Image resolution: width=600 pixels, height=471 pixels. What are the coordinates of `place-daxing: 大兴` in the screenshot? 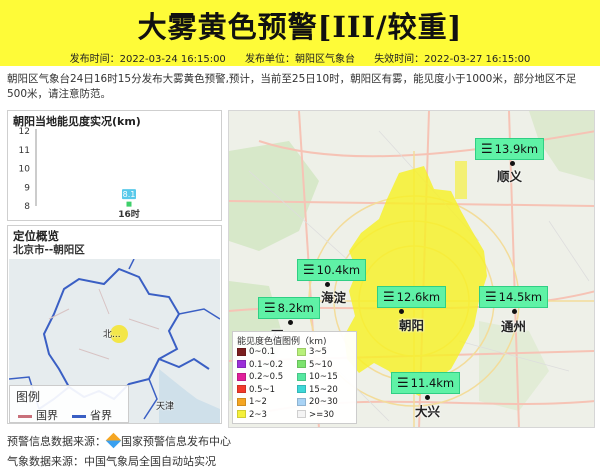 It's located at (428, 411).